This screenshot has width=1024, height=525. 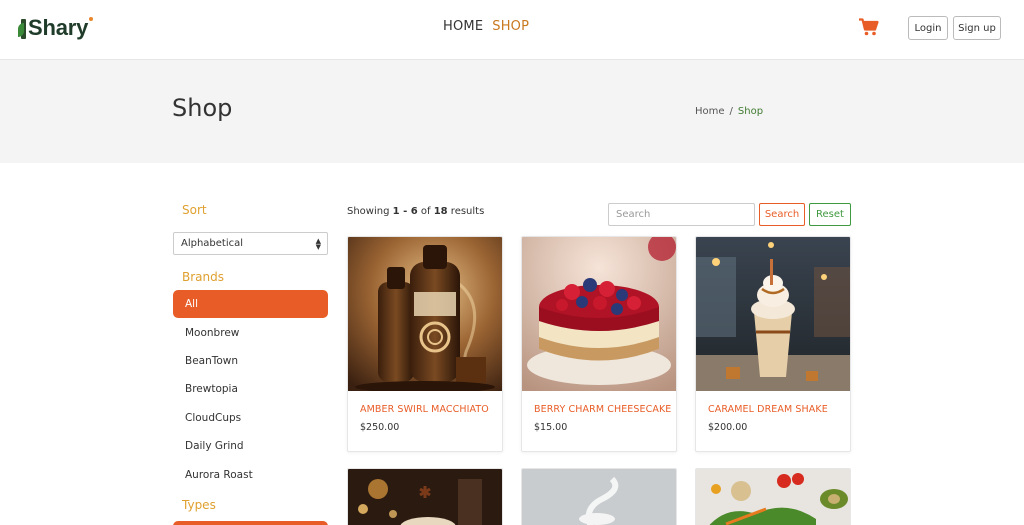 What do you see at coordinates (928, 28) in the screenshot?
I see `login-button: Login` at bounding box center [928, 28].